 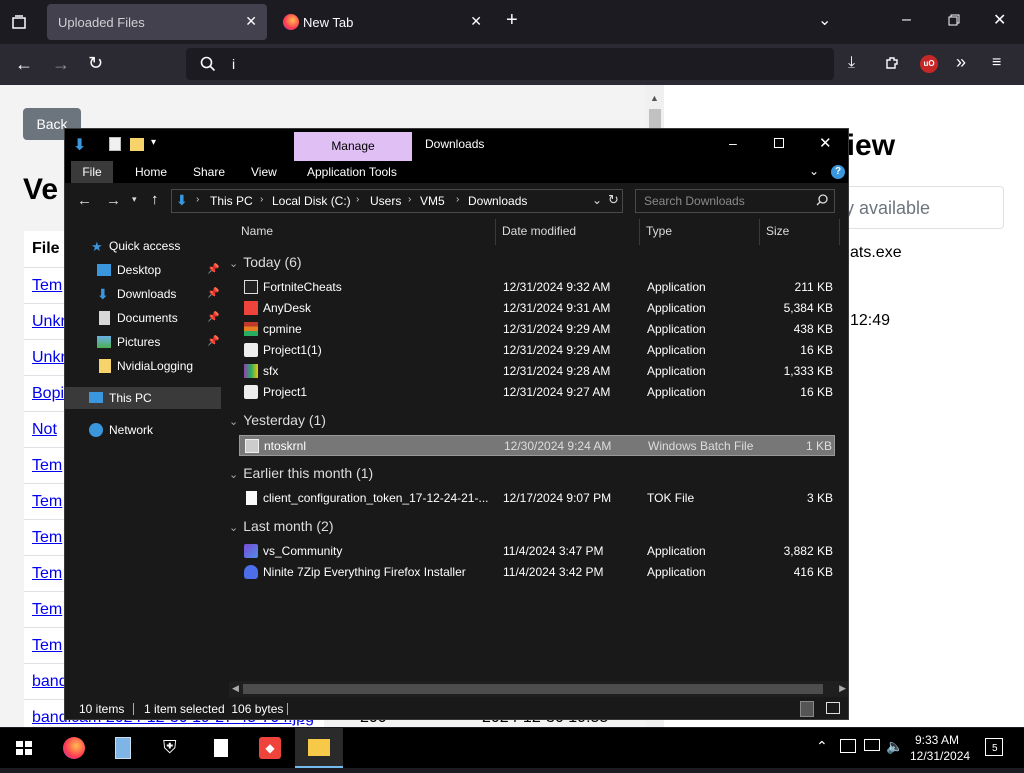 What do you see at coordinates (46, 429) in the screenshot?
I see `table-row: Not` at bounding box center [46, 429].